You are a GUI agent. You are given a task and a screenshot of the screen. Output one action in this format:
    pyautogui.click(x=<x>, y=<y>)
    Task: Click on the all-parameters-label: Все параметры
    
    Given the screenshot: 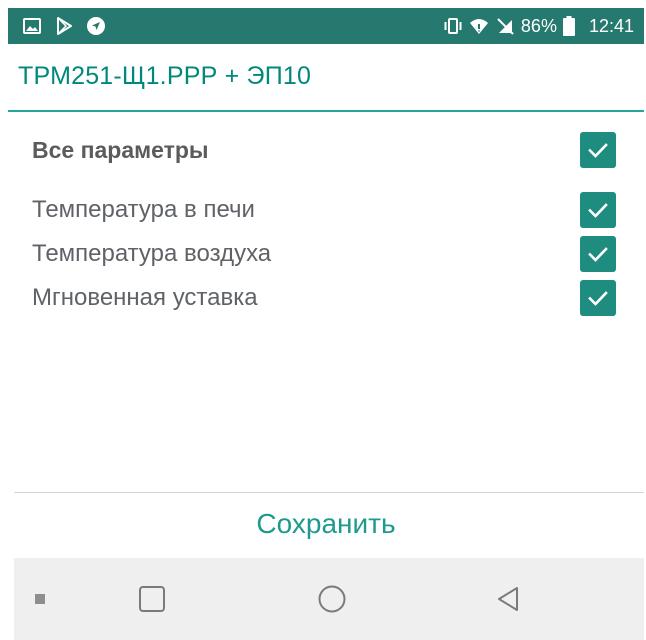 What is the action you would take?
    pyautogui.click(x=120, y=149)
    